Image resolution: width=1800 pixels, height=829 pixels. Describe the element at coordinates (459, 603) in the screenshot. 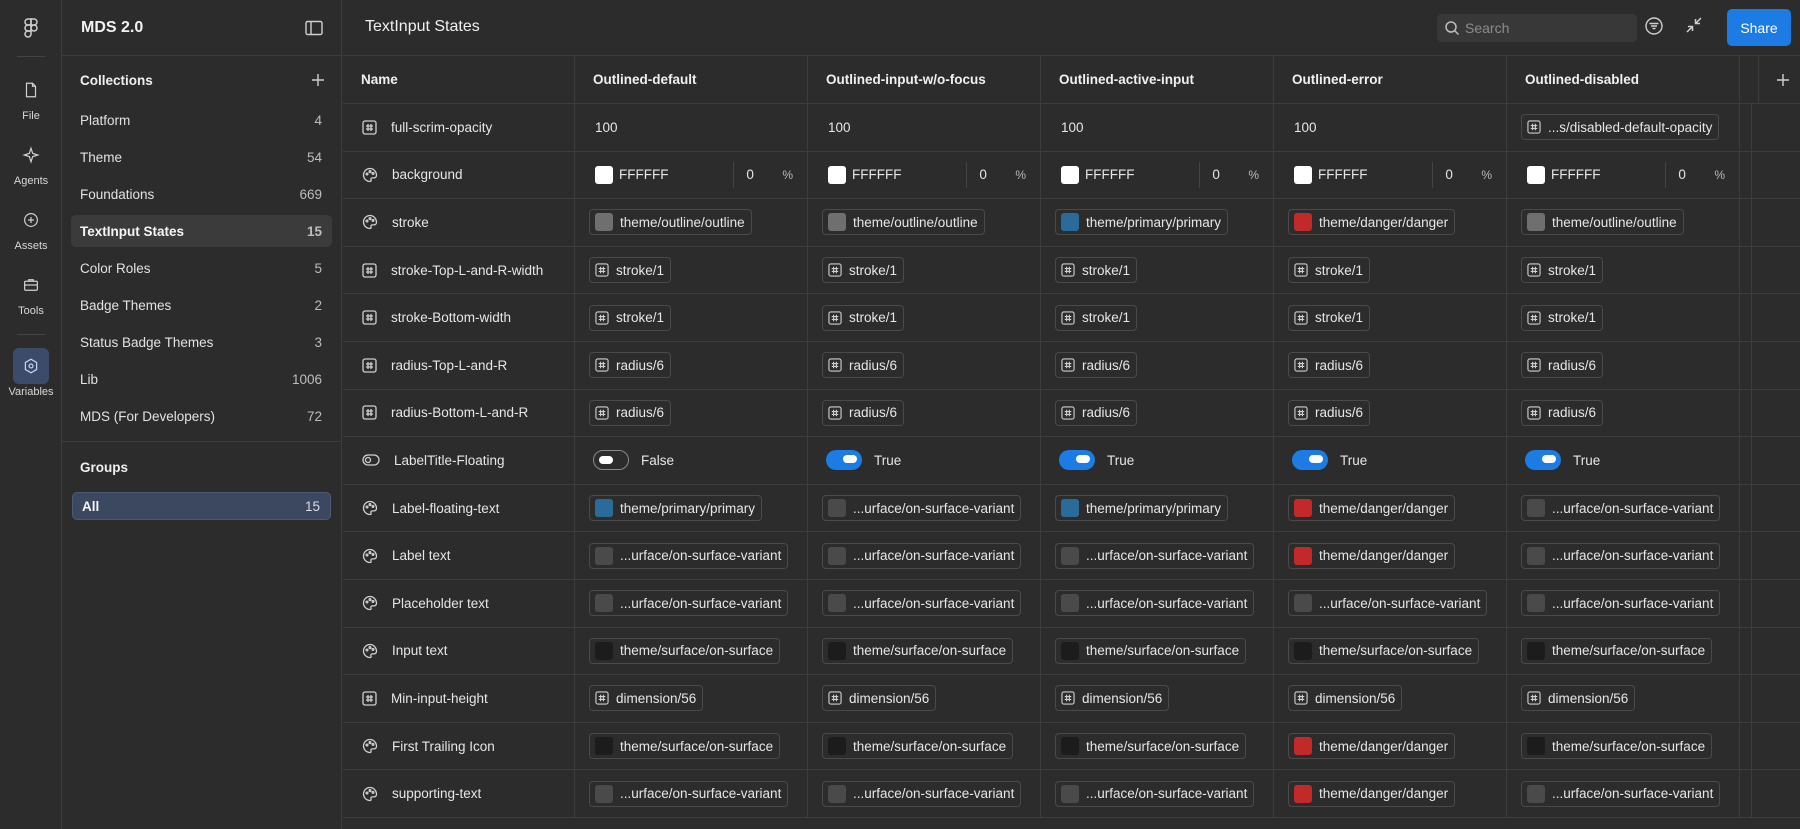

I see `variable-name-cell: Placeholder text` at that location.